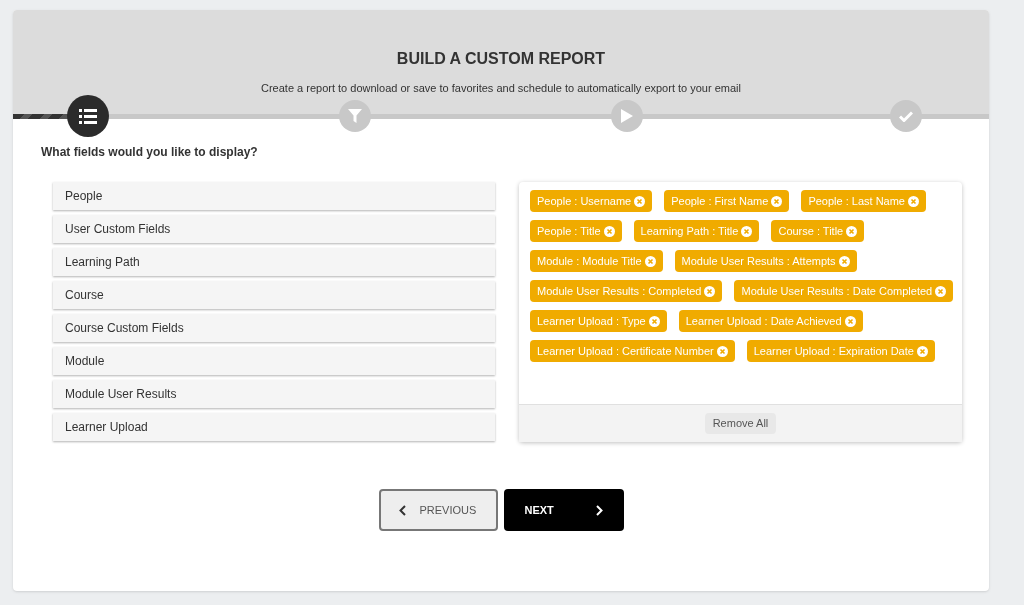 Image resolution: width=1024 pixels, height=605 pixels. What do you see at coordinates (589, 261) in the screenshot?
I see `tag-label: Module : Module Title` at bounding box center [589, 261].